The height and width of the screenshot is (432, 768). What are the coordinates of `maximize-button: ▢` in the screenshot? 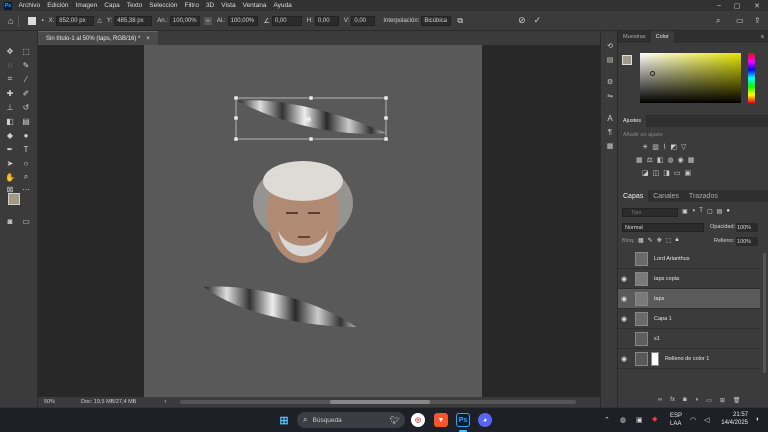 It's located at (737, 5).